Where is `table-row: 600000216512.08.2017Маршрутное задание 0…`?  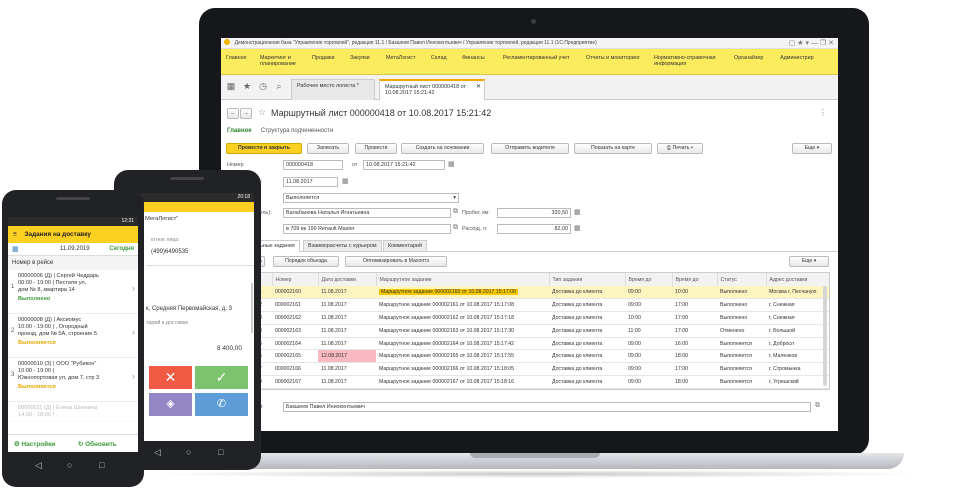 table-row: 600000216512.08.2017Маршрутное задание 0… is located at coordinates (542, 356).